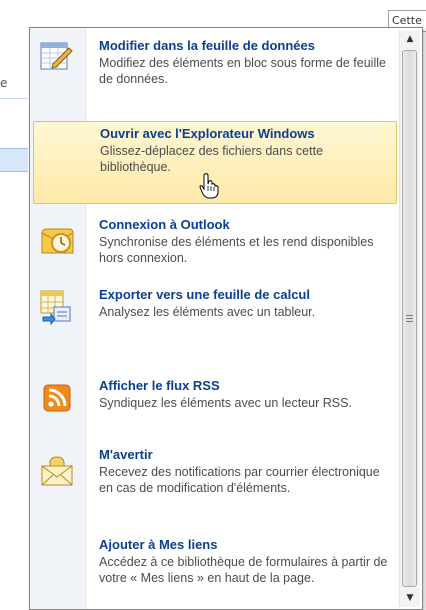  I want to click on background-nav-bar, so click(14, 160).